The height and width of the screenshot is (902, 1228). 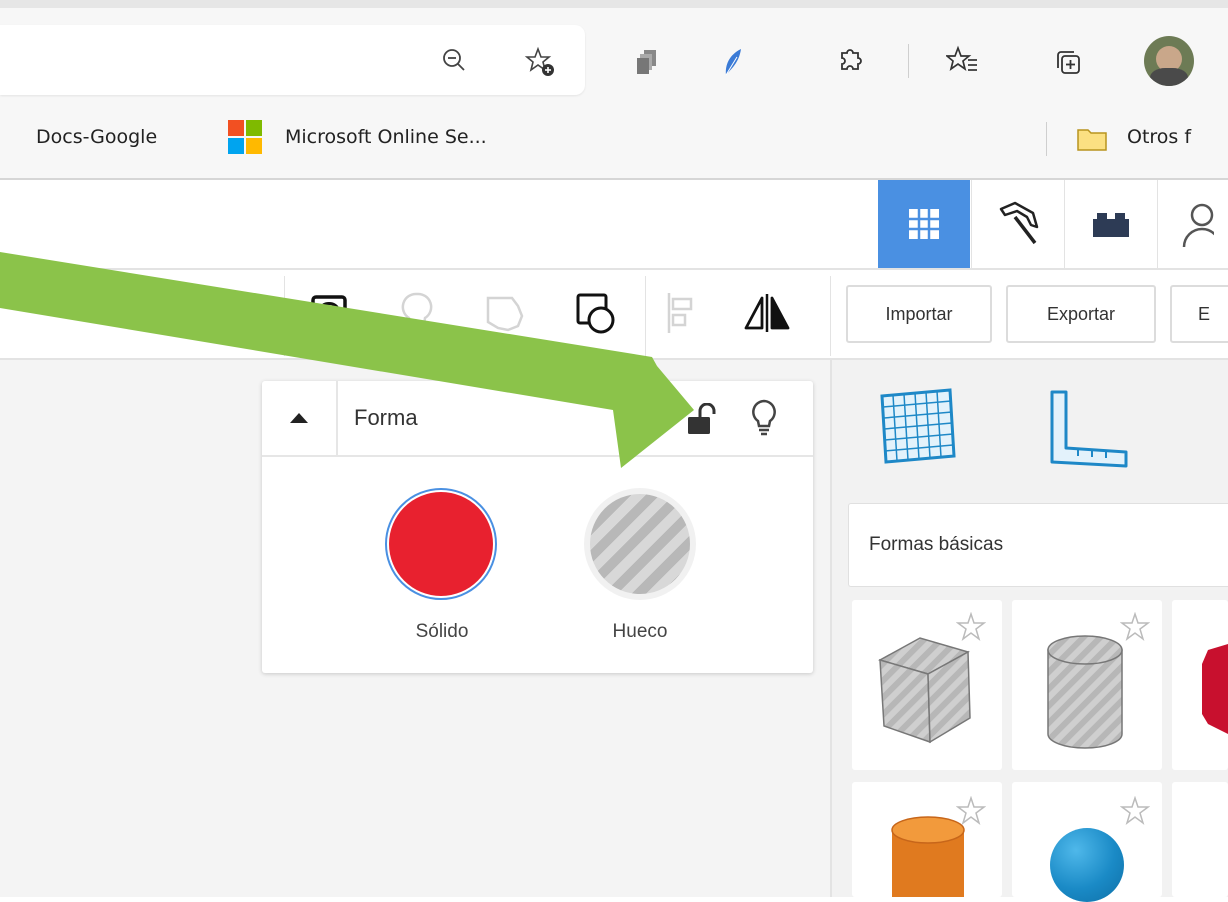 I want to click on ungroup-icon, so click(x=597, y=313).